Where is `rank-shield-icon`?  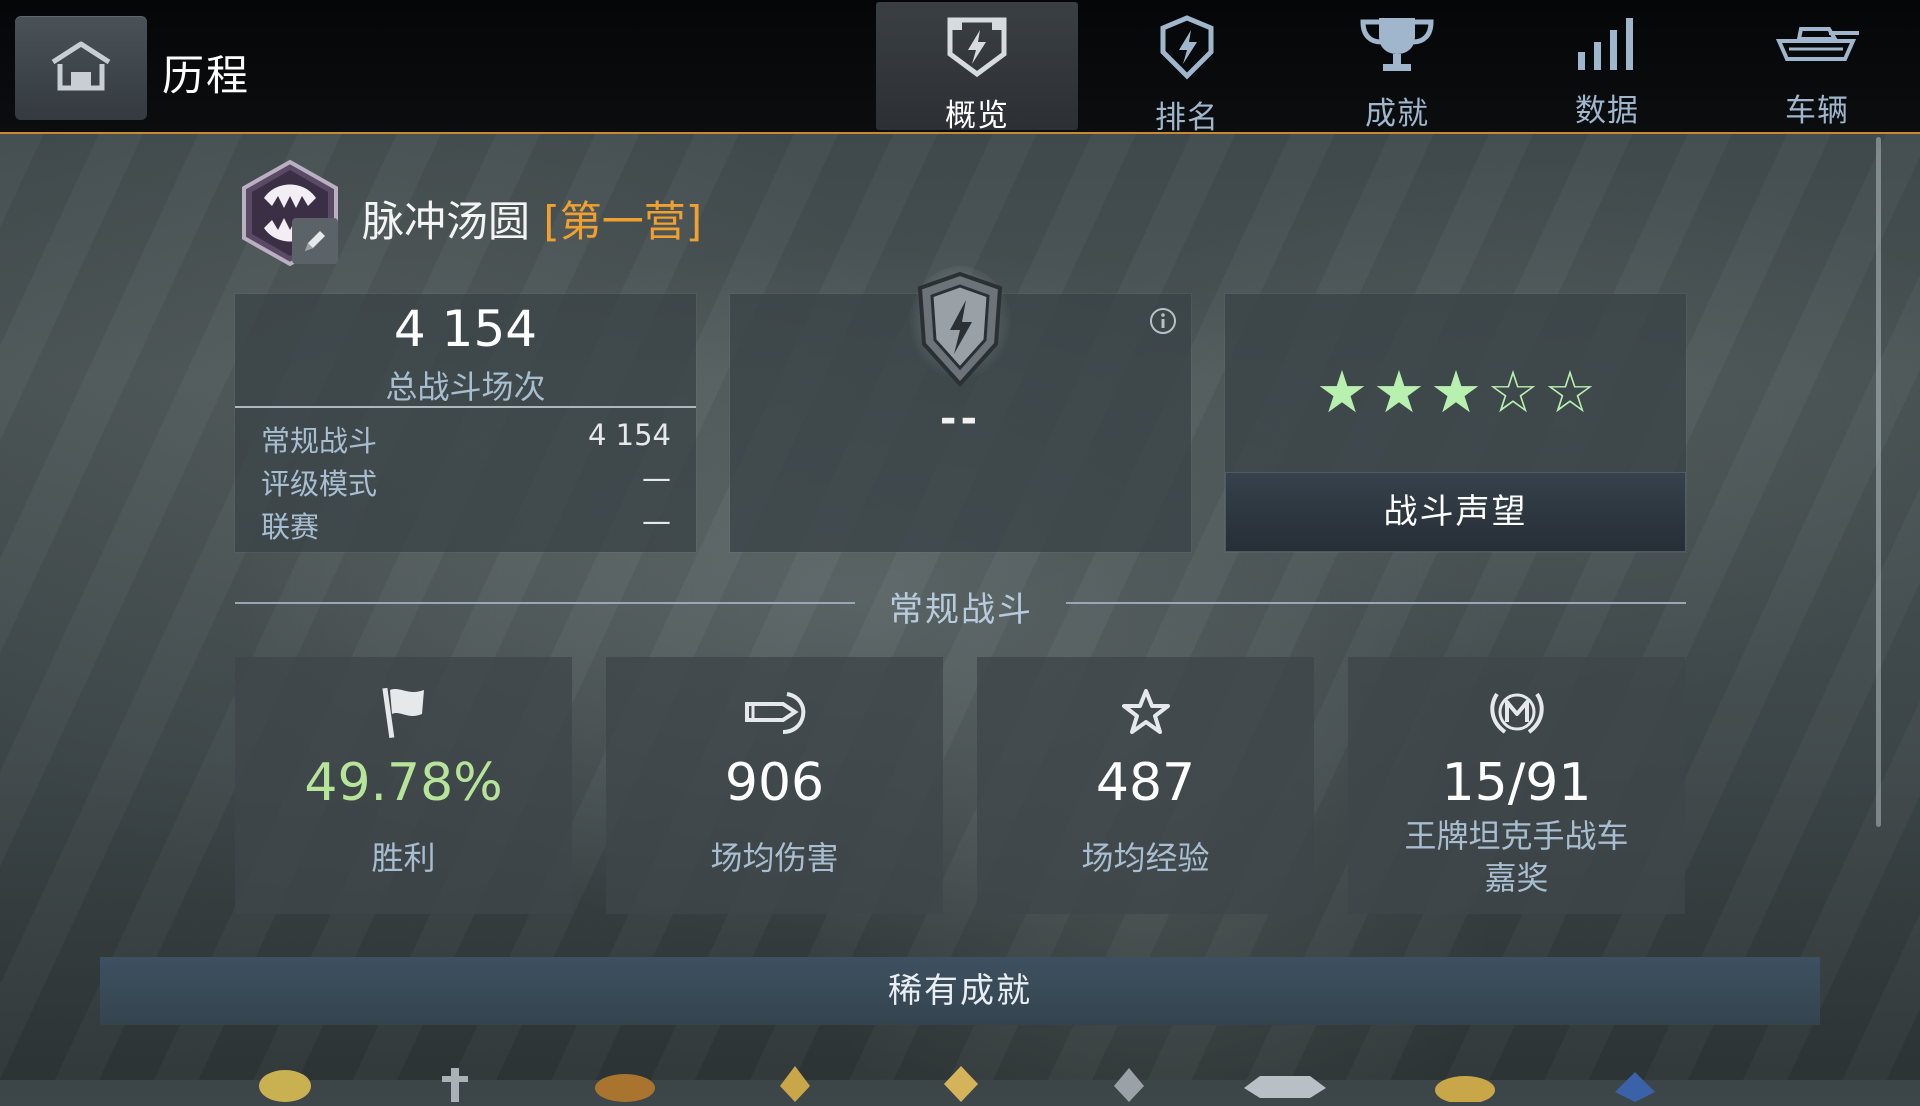 rank-shield-icon is located at coordinates (960, 331).